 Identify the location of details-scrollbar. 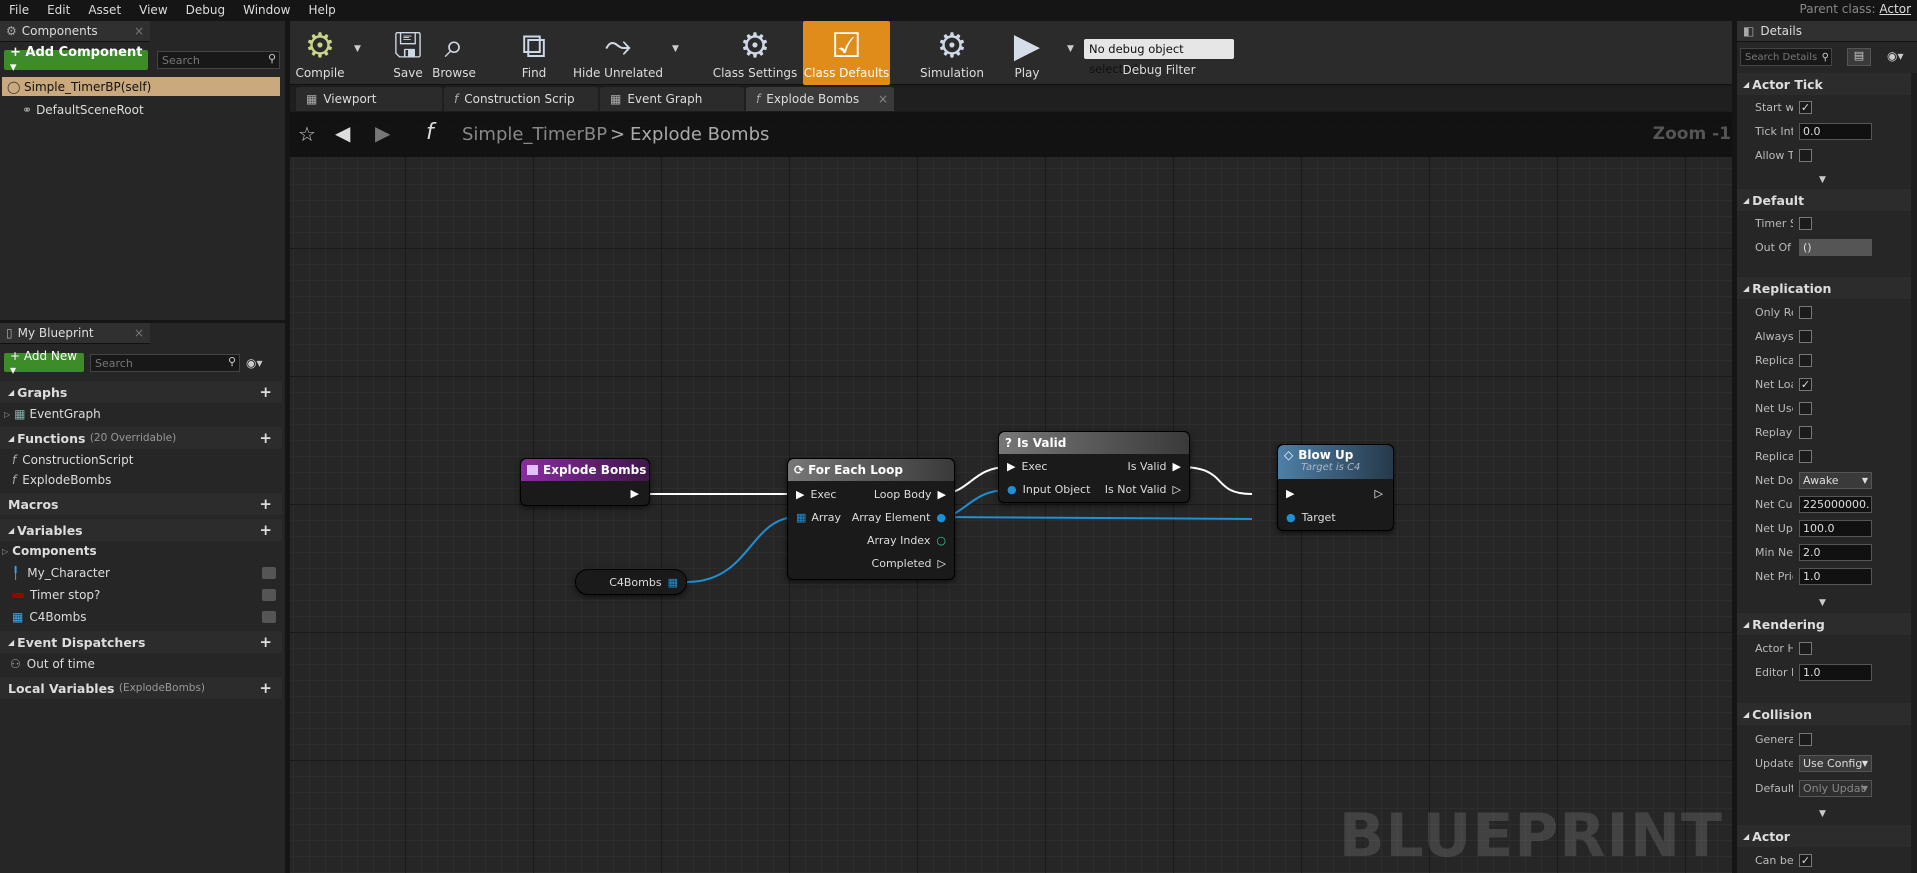
(1914, 473).